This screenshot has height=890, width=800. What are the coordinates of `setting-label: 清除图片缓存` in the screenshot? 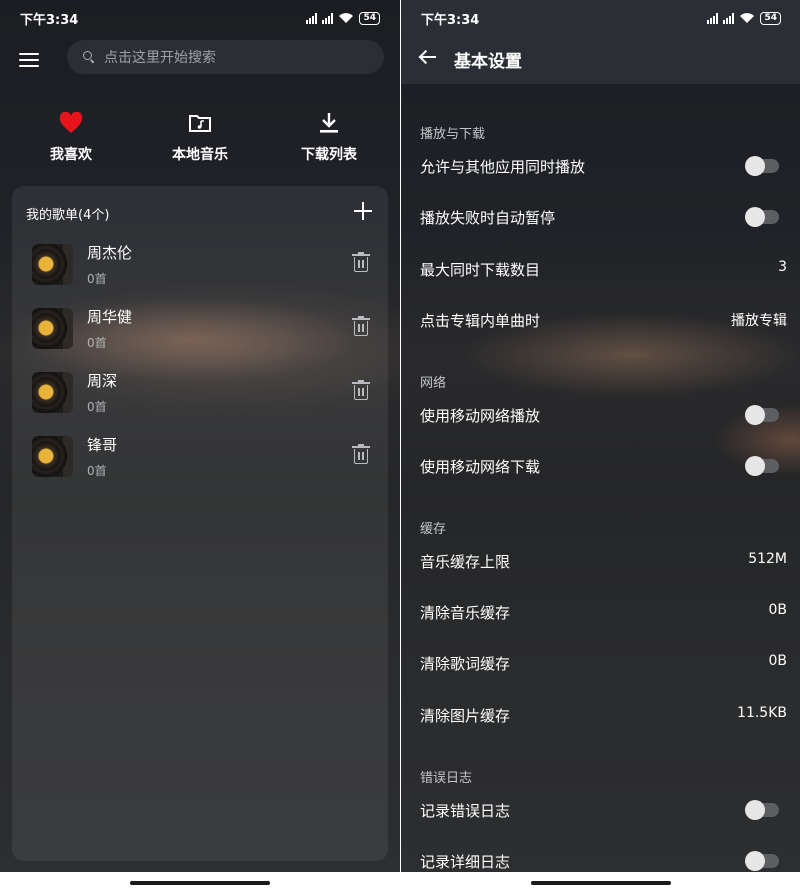 It's located at (465, 716).